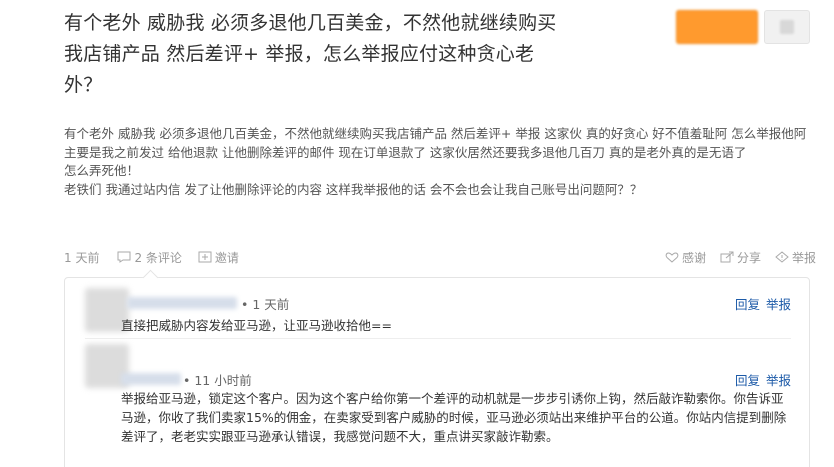 Image resolution: width=834 pixels, height=467 pixels. Describe the element at coordinates (803, 257) in the screenshot. I see `report-label: 举报` at that location.